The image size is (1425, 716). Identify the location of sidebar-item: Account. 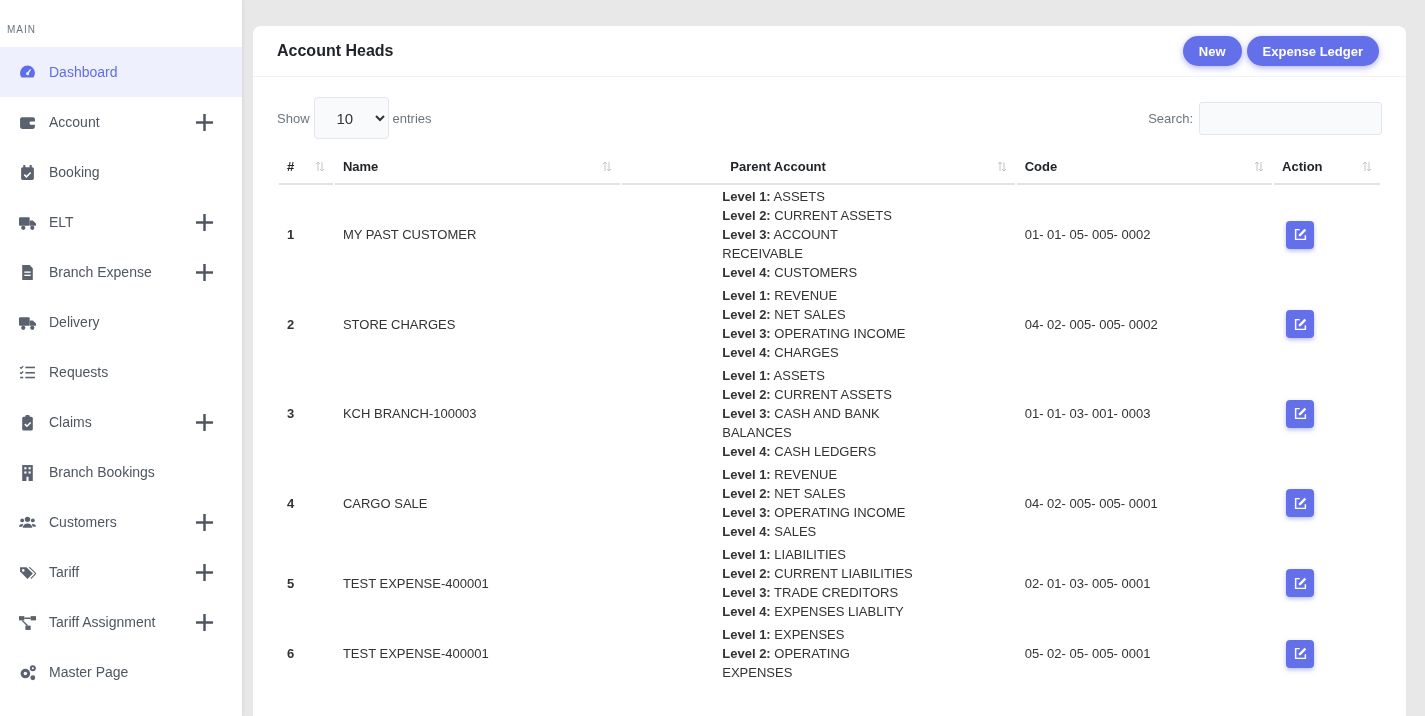
(121, 122).